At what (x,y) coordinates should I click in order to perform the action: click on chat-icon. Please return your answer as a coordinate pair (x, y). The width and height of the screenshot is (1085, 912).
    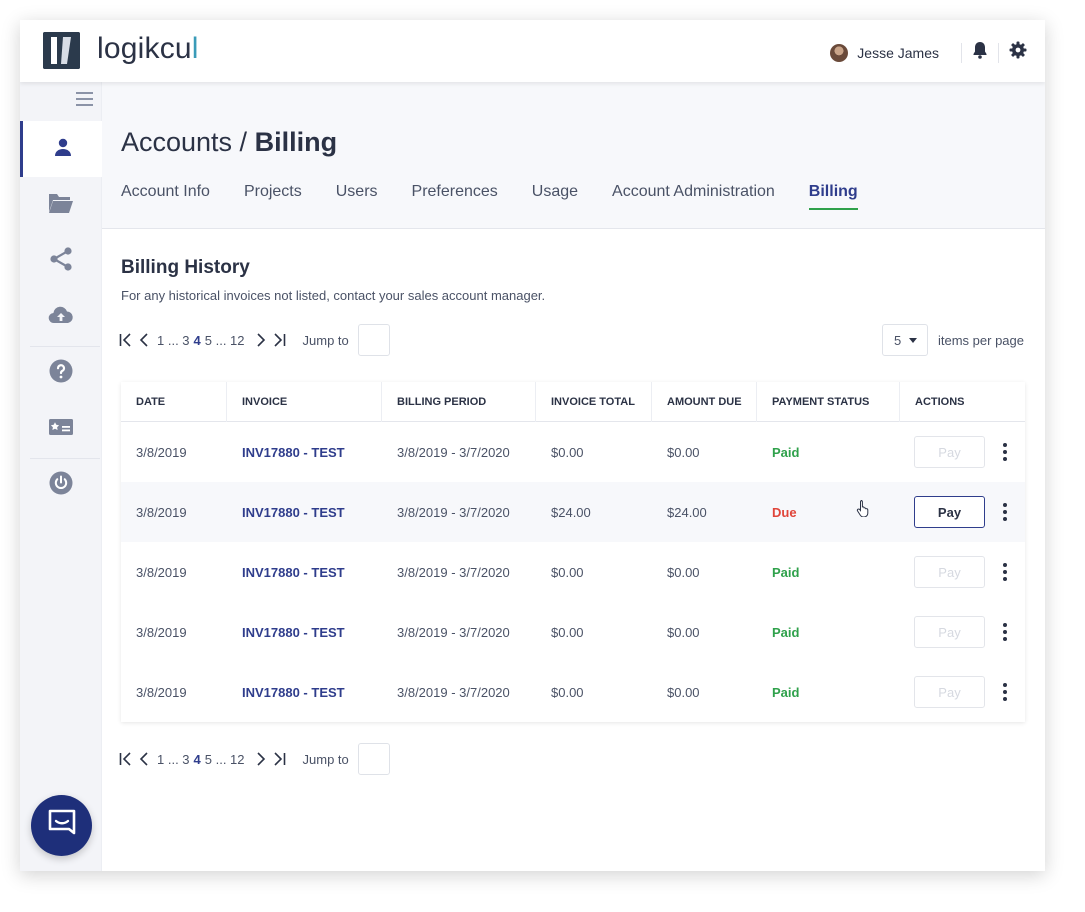
    Looking at the image, I should click on (62, 825).